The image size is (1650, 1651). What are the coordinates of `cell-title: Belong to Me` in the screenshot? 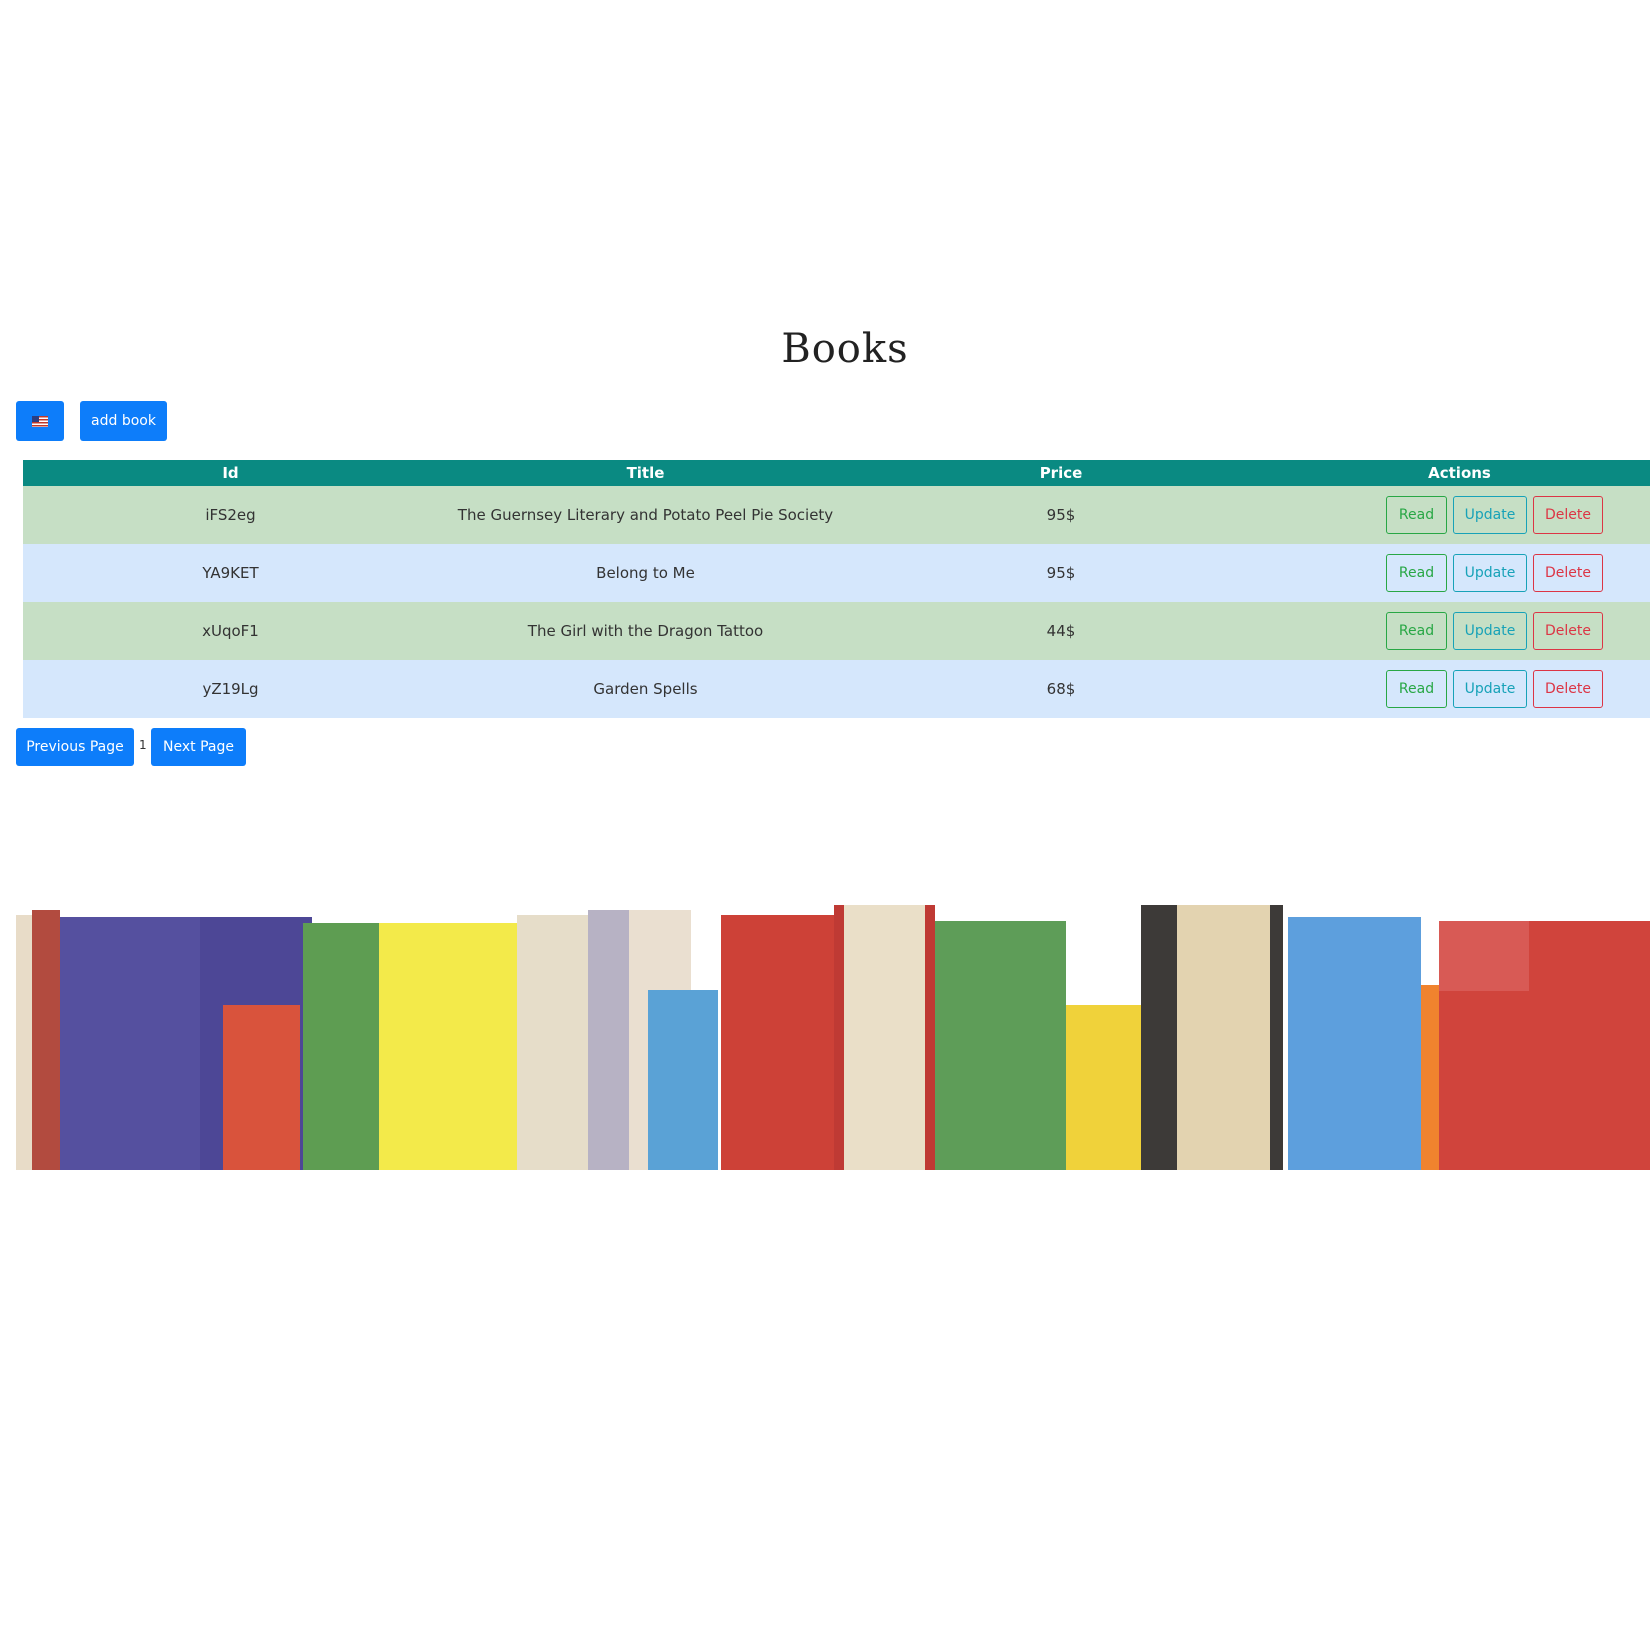 It's located at (645, 573).